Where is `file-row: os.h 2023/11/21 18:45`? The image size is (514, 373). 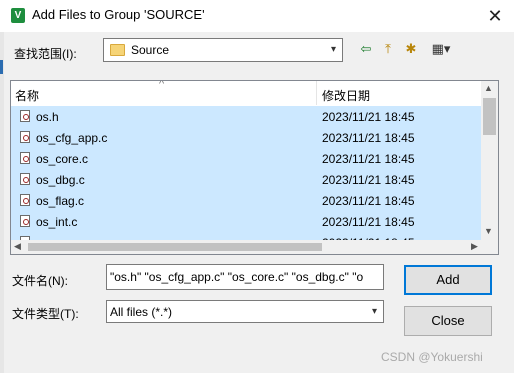 file-row: os.h 2023/11/21 18:45 is located at coordinates (246, 116).